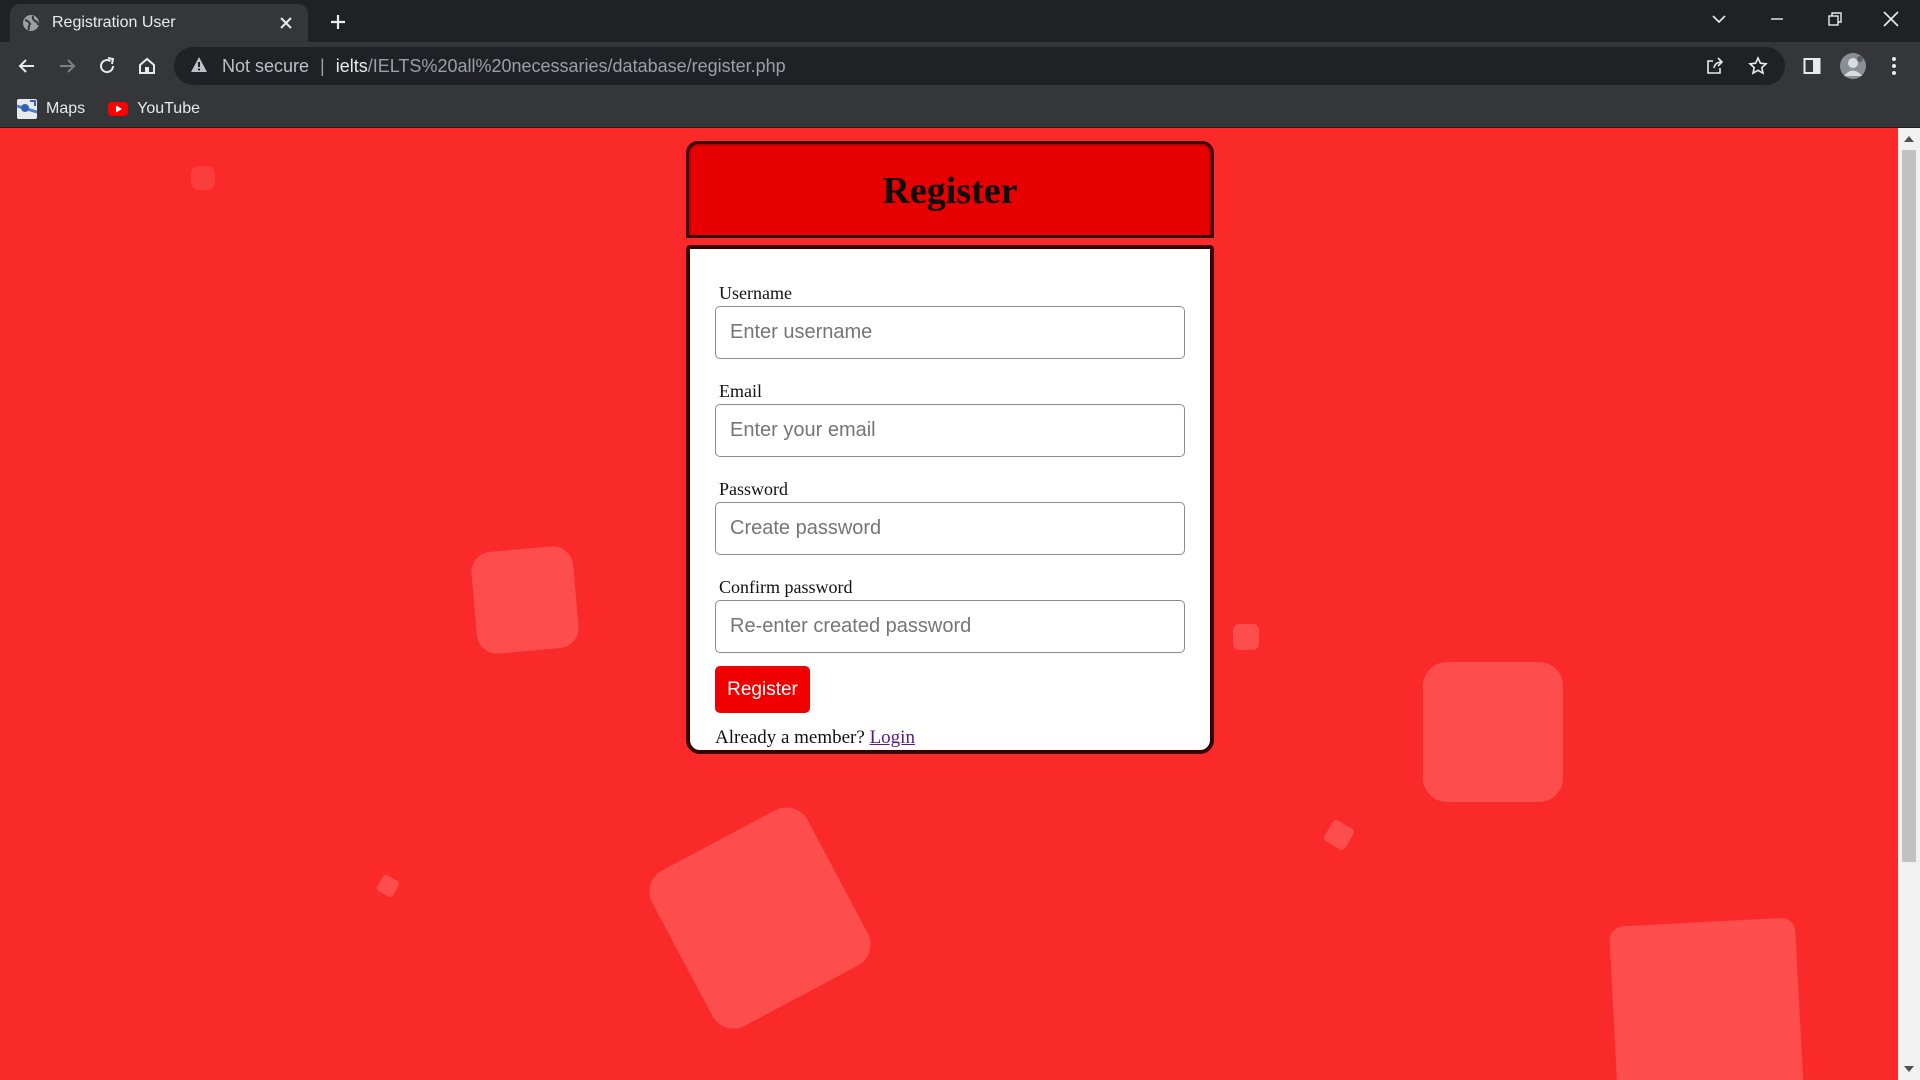 This screenshot has width=1920, height=1080. I want to click on password-label: Password, so click(754, 489).